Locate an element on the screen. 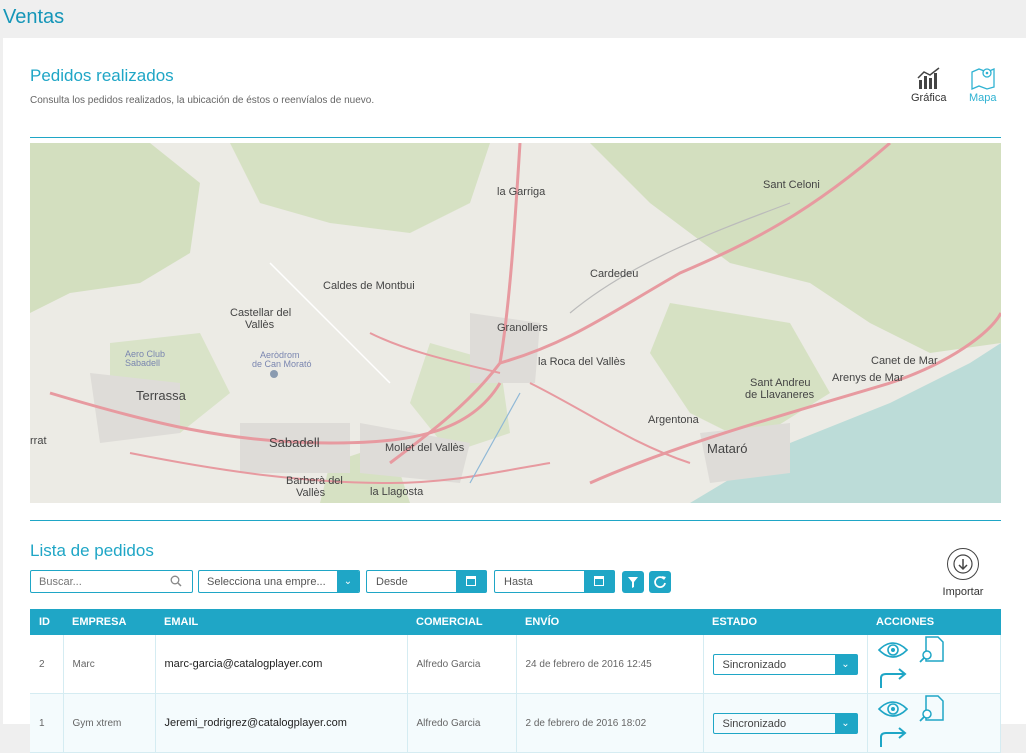 The width and height of the screenshot is (1026, 753). download-icon is located at coordinates (963, 564).